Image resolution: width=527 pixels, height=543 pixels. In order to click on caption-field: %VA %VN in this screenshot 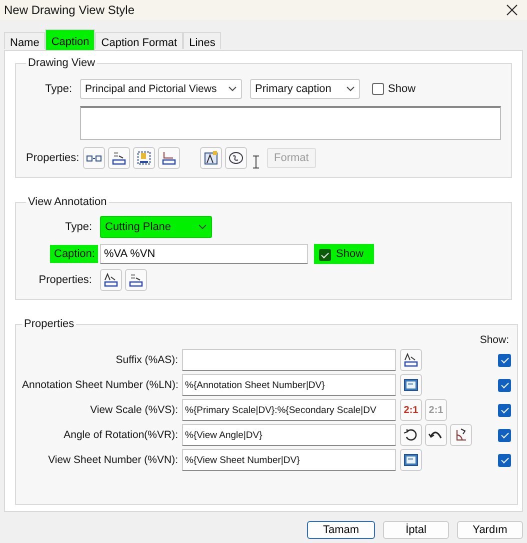, I will do `click(204, 254)`.